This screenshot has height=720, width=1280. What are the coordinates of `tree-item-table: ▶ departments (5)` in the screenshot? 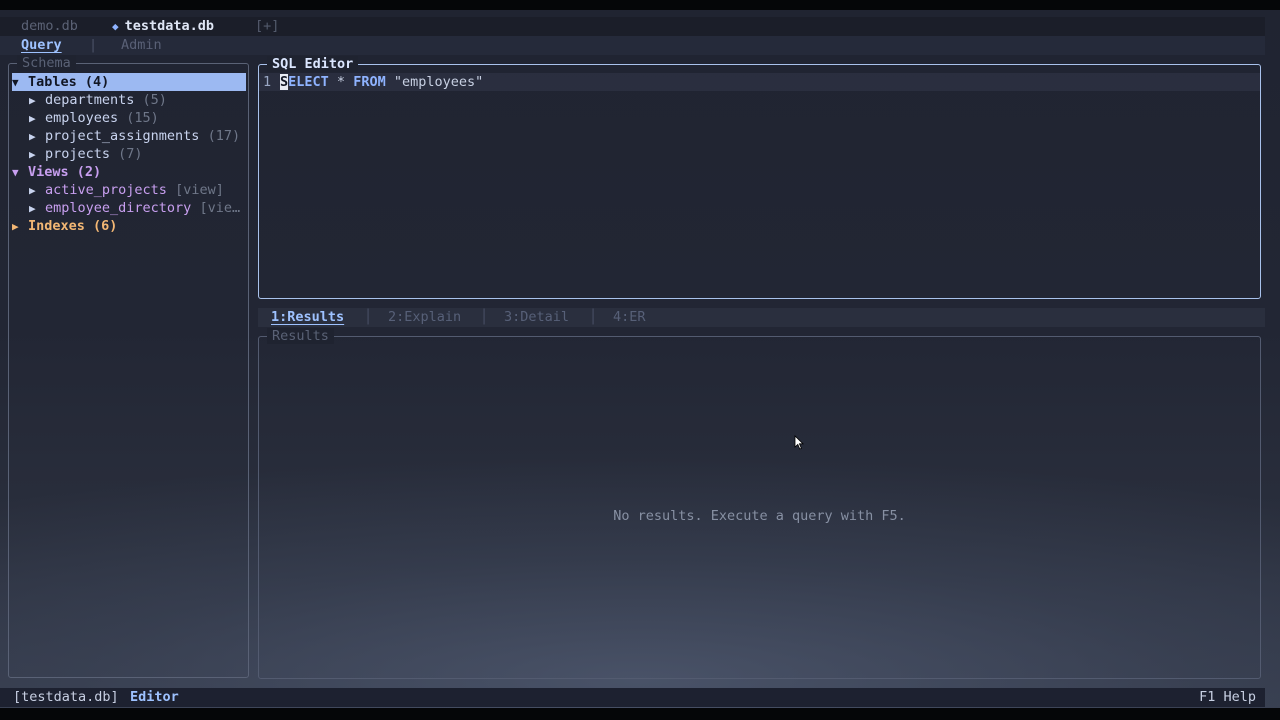 It's located at (98, 100).